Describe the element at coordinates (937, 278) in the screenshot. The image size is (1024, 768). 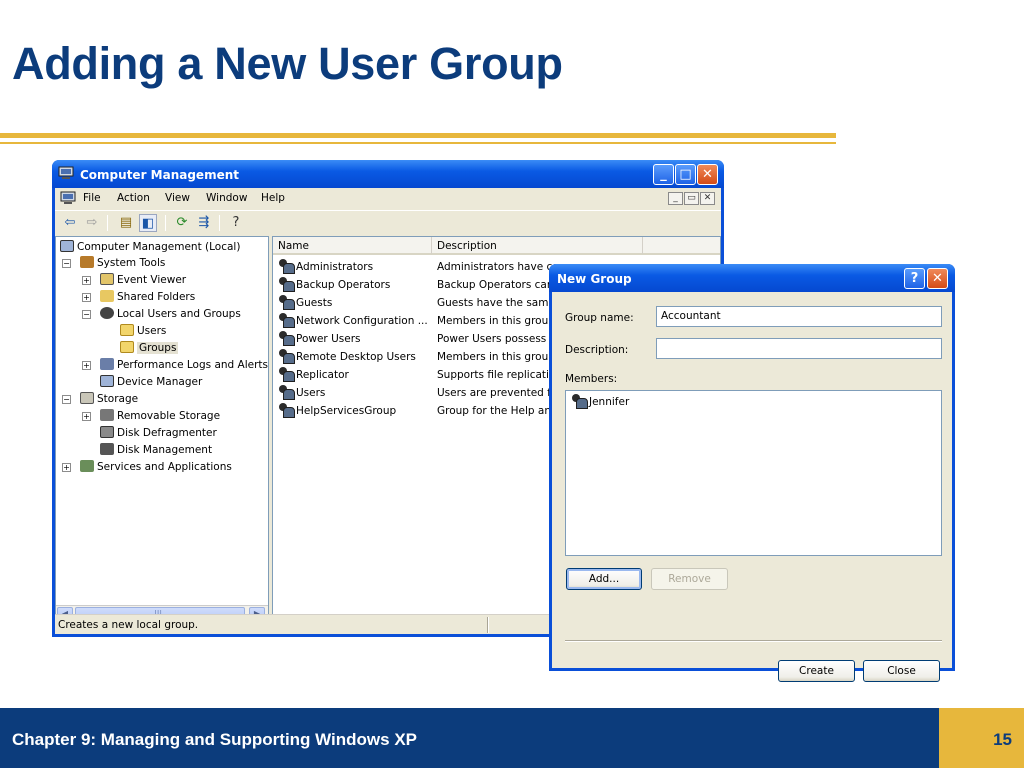
I see `dialog-close-button: ✕` at that location.